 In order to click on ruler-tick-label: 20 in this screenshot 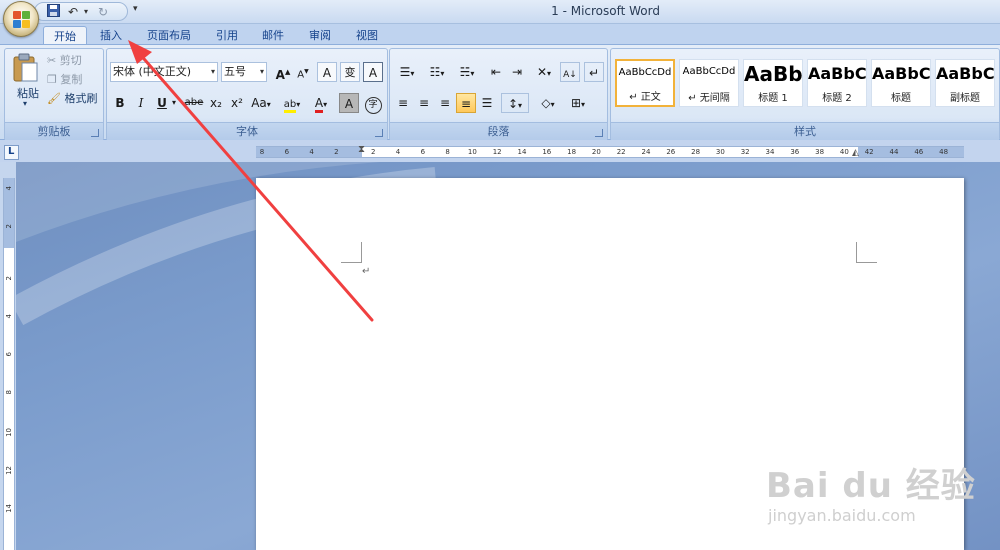, I will do `click(596, 152)`.